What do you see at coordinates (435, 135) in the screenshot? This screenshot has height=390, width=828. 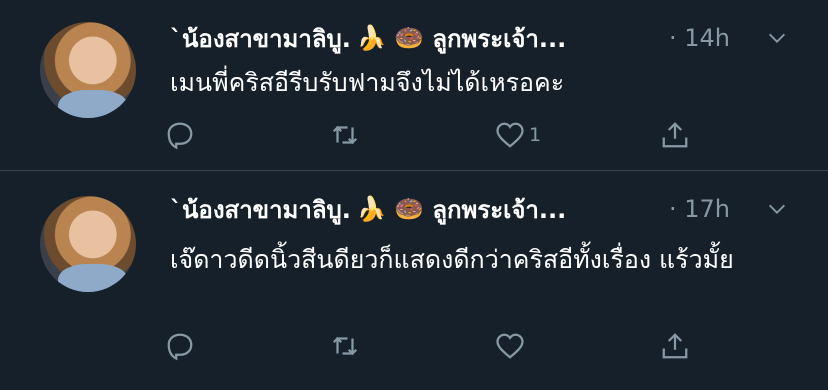 I see `tweet-actions: 1` at bounding box center [435, 135].